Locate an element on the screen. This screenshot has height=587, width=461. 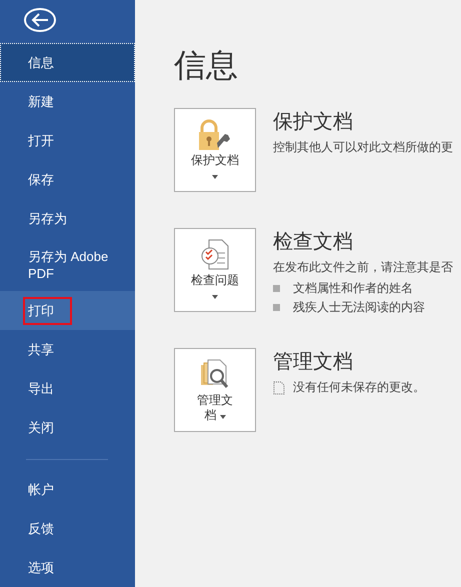
sidebar-item: 帐户 is located at coordinates (67, 489).